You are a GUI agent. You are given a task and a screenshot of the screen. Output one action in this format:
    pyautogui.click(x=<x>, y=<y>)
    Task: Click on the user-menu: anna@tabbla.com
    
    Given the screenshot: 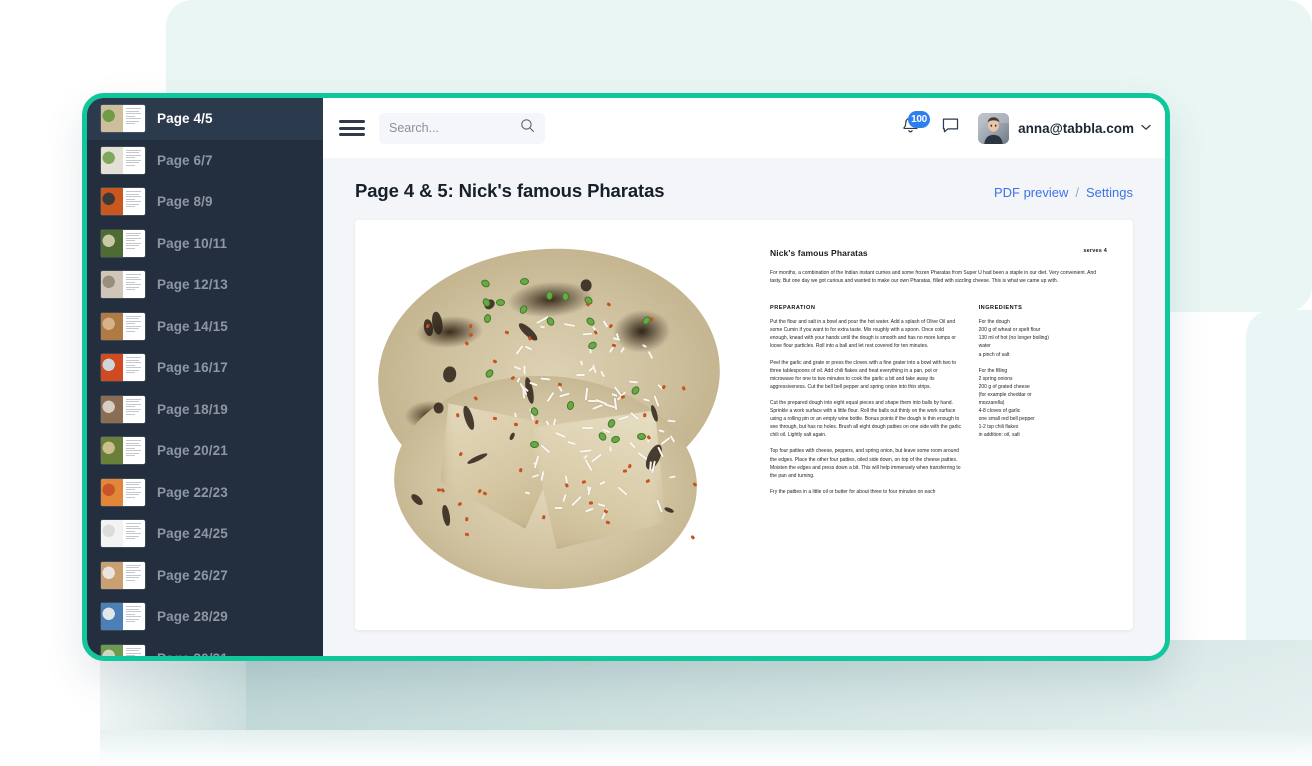 What is the action you would take?
    pyautogui.click(x=1064, y=128)
    